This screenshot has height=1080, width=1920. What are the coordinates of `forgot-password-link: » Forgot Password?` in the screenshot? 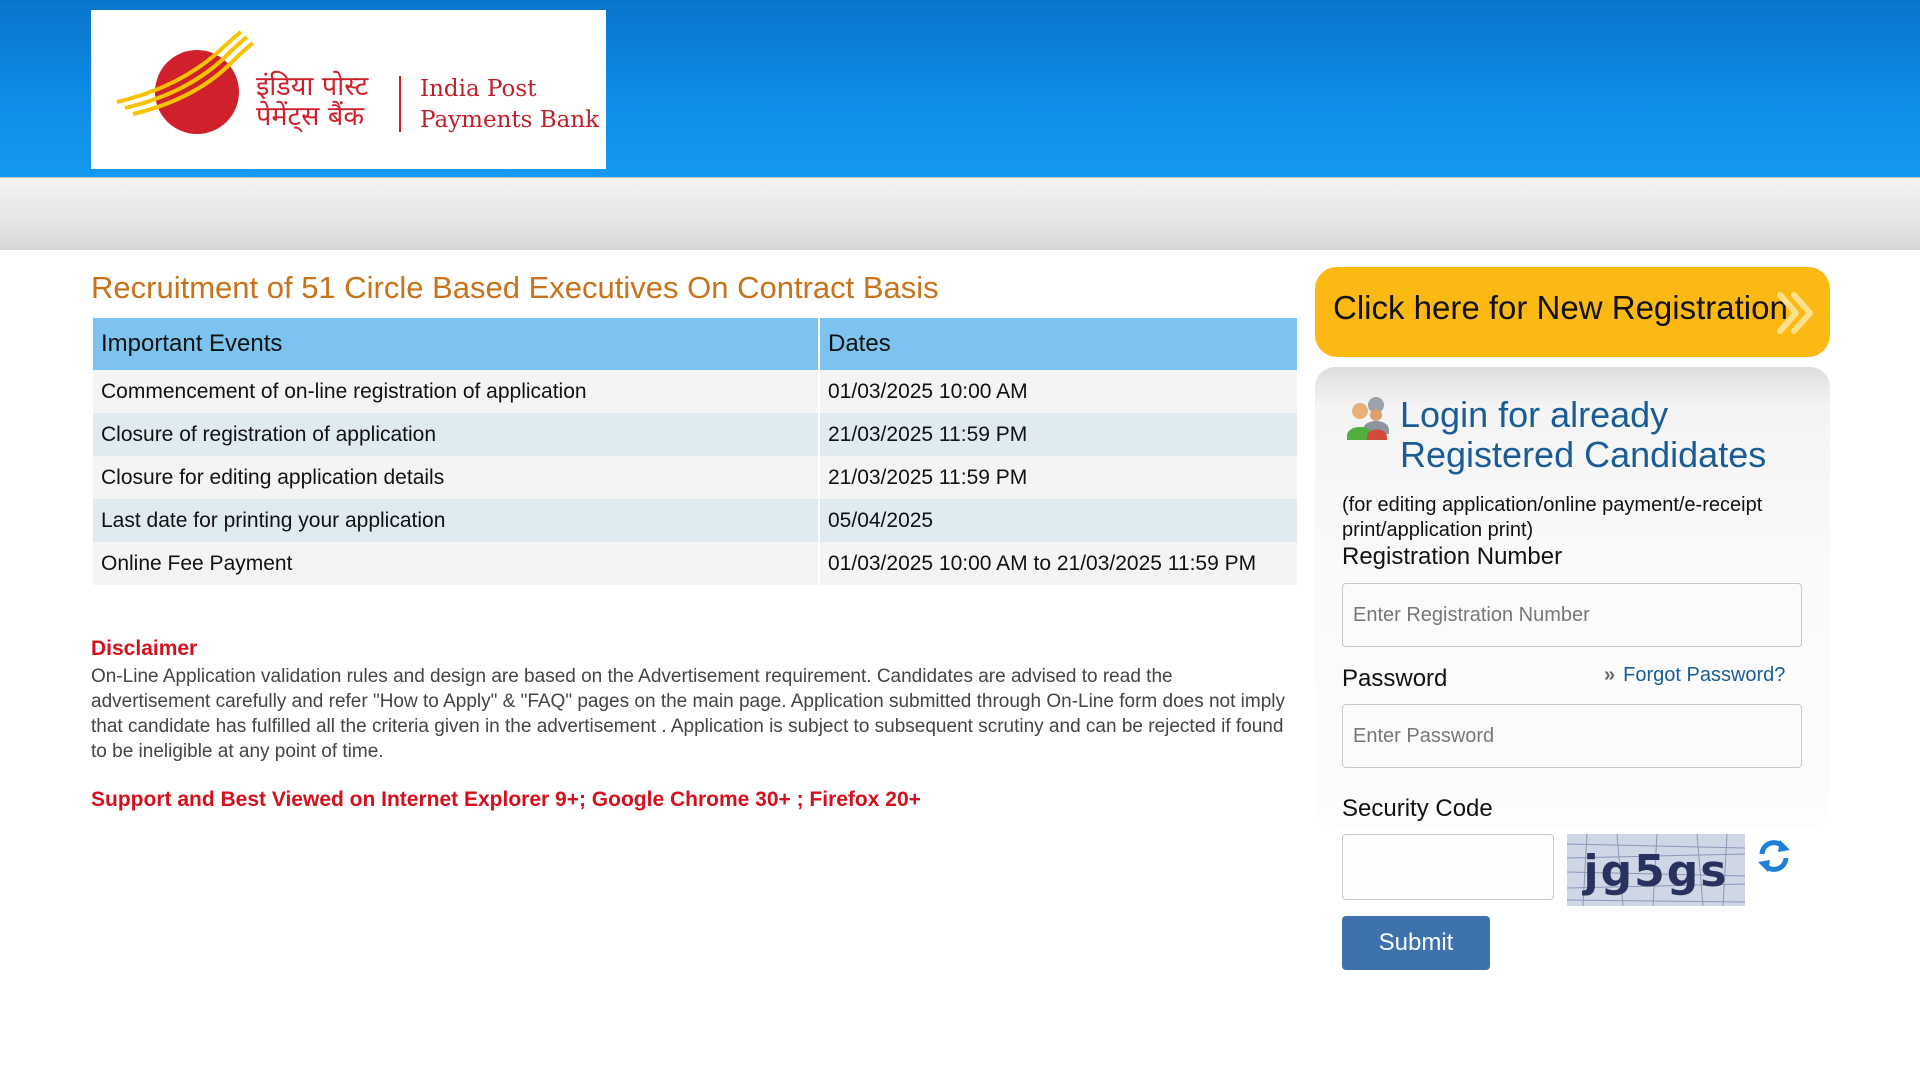 It's located at (1694, 675).